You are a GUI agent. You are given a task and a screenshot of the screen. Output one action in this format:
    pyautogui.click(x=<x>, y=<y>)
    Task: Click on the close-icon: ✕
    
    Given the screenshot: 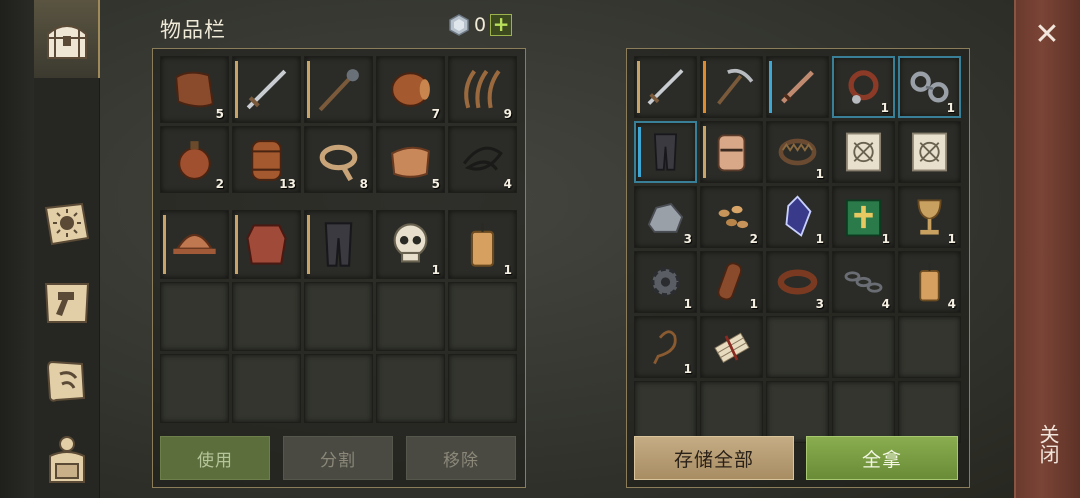 What is the action you would take?
    pyautogui.click(x=1047, y=35)
    